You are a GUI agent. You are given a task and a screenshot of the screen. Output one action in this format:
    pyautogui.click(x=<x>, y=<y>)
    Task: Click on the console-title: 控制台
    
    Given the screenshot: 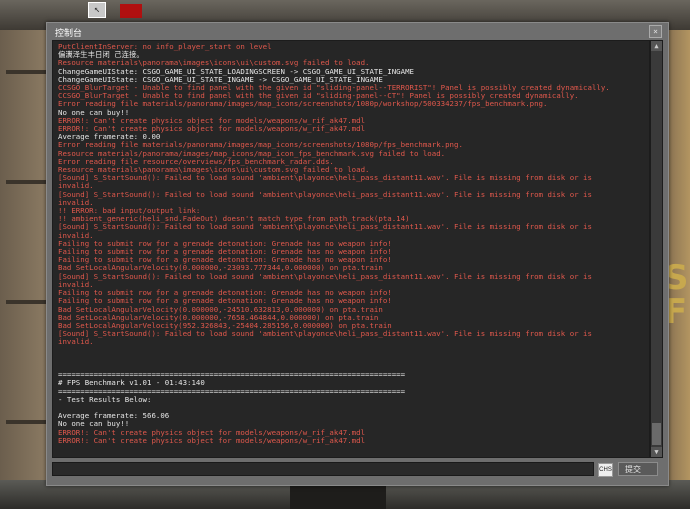 What is the action you would take?
    pyautogui.click(x=69, y=33)
    